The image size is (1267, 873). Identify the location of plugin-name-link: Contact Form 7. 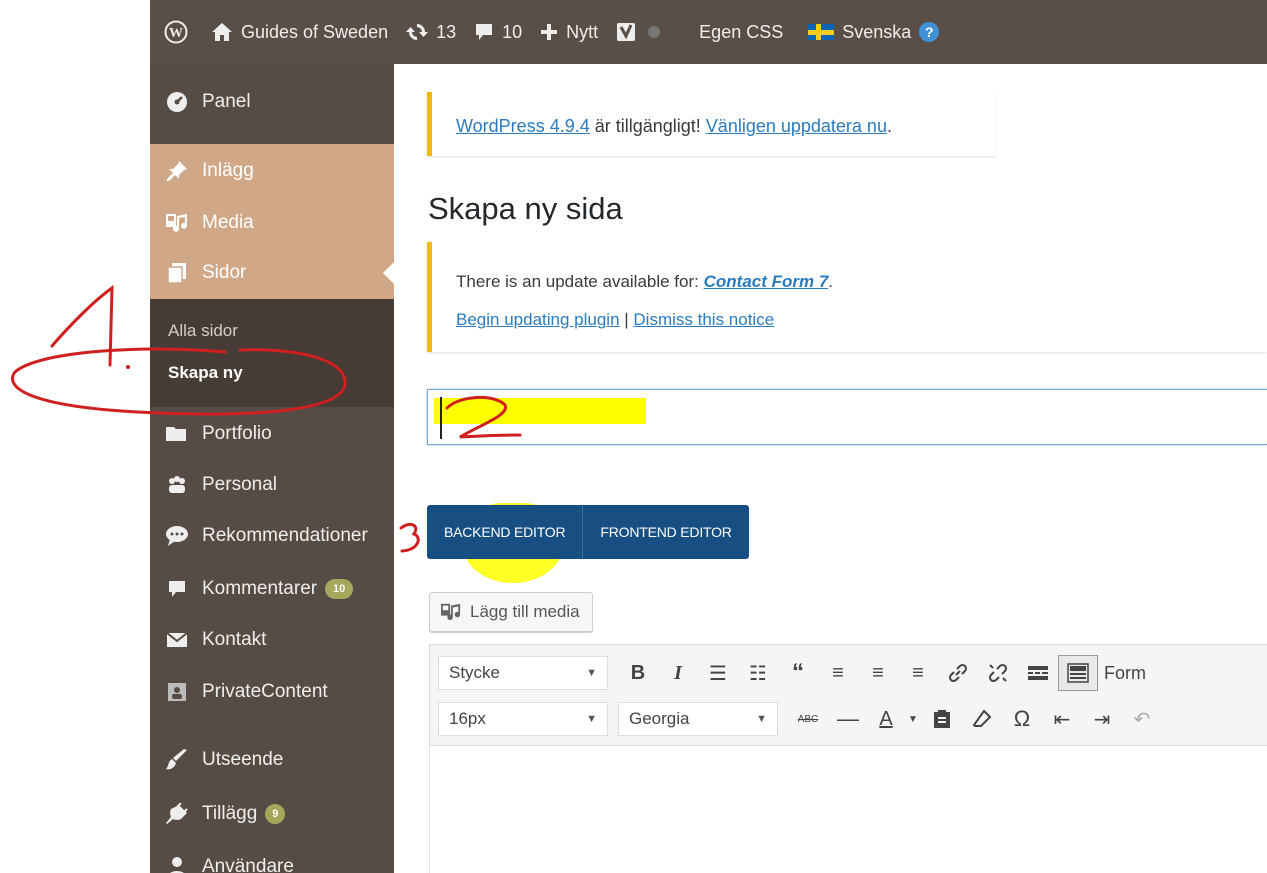
(766, 281).